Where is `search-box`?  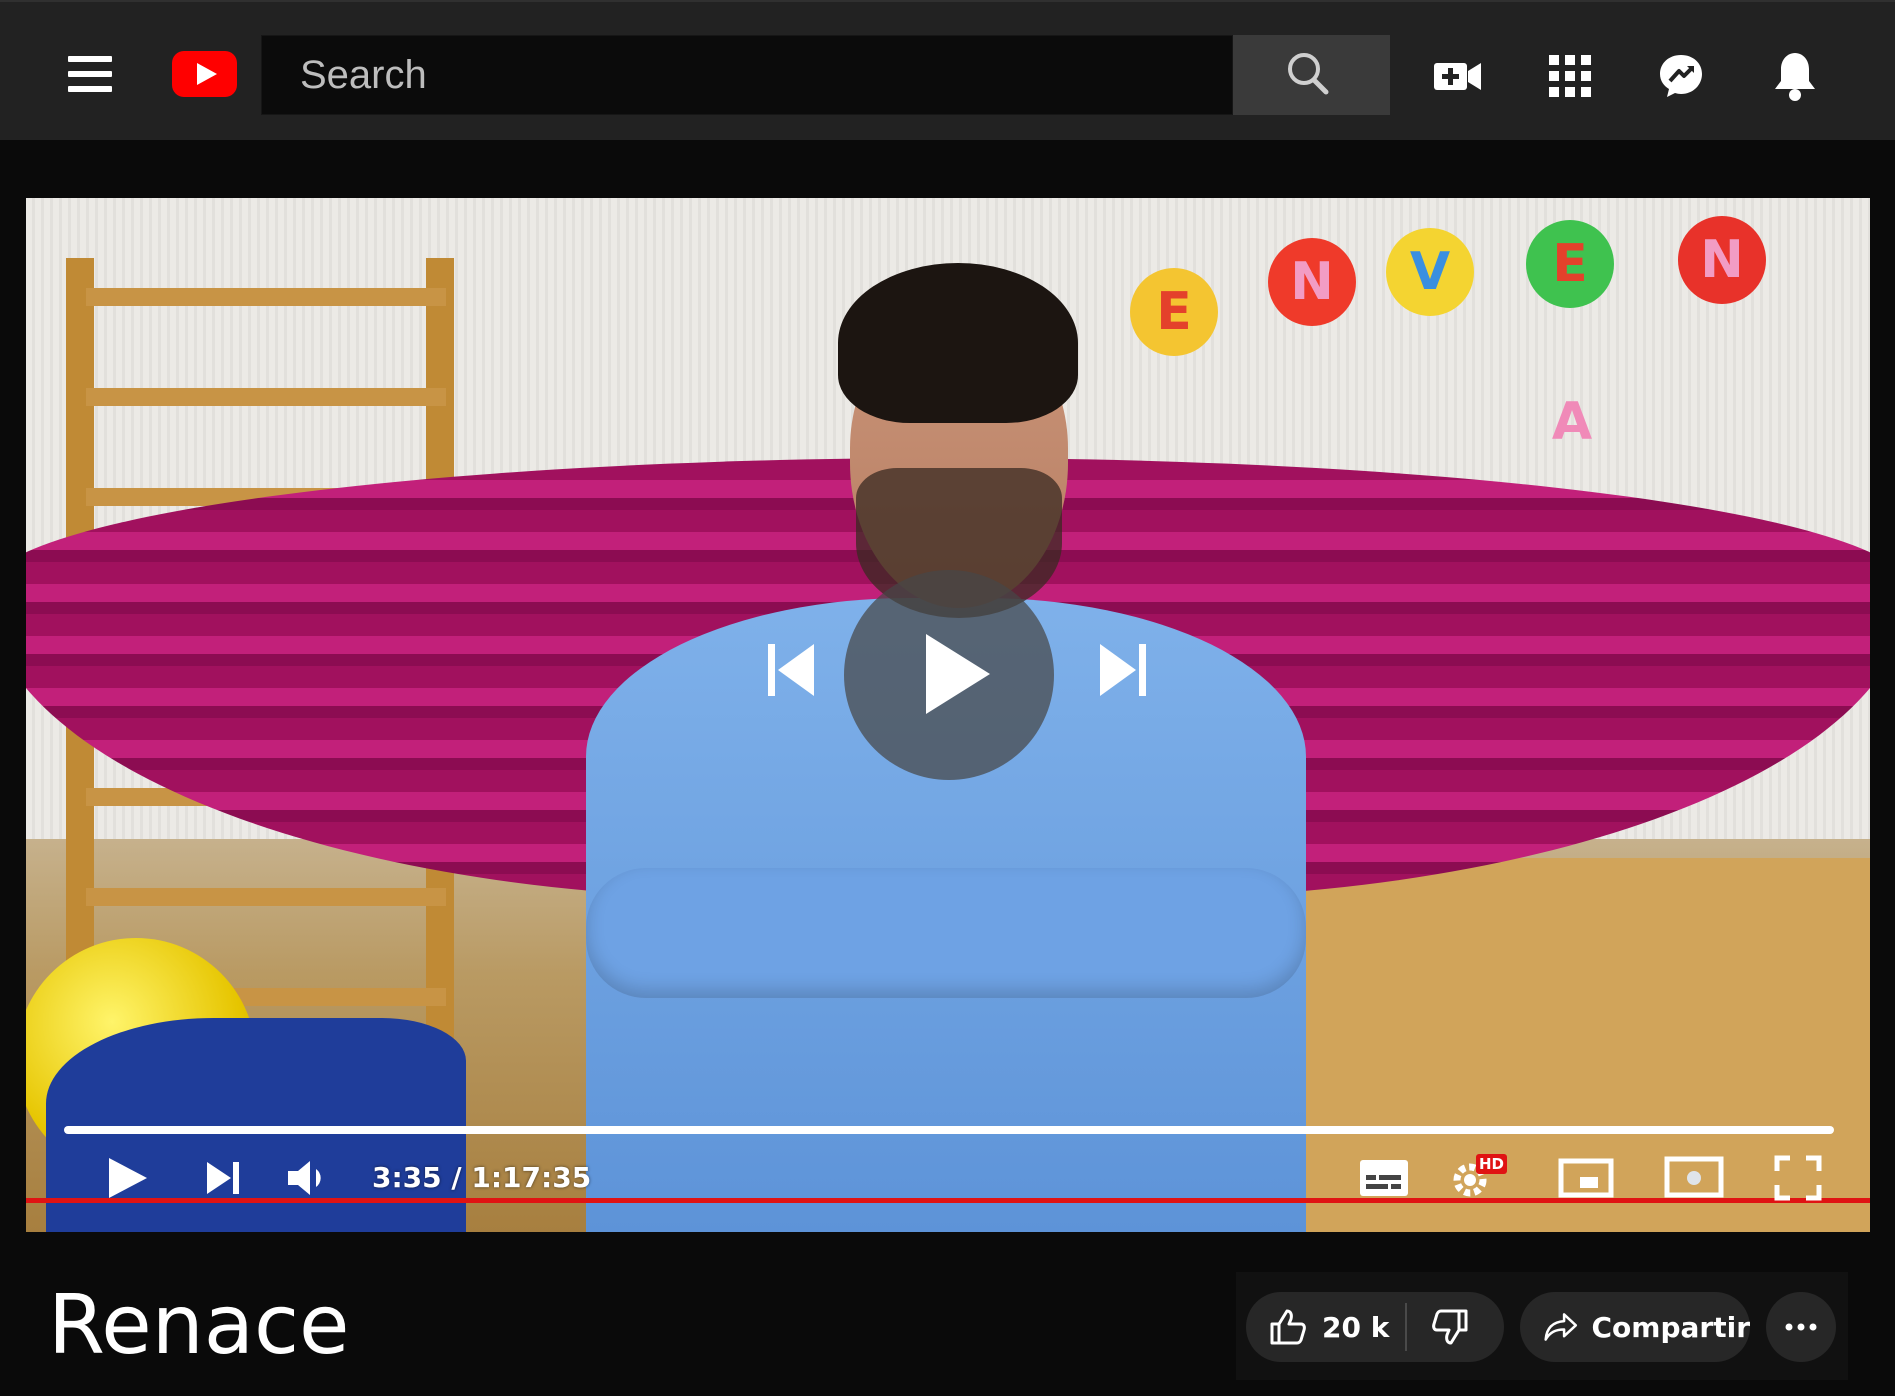
search-box is located at coordinates (747, 75).